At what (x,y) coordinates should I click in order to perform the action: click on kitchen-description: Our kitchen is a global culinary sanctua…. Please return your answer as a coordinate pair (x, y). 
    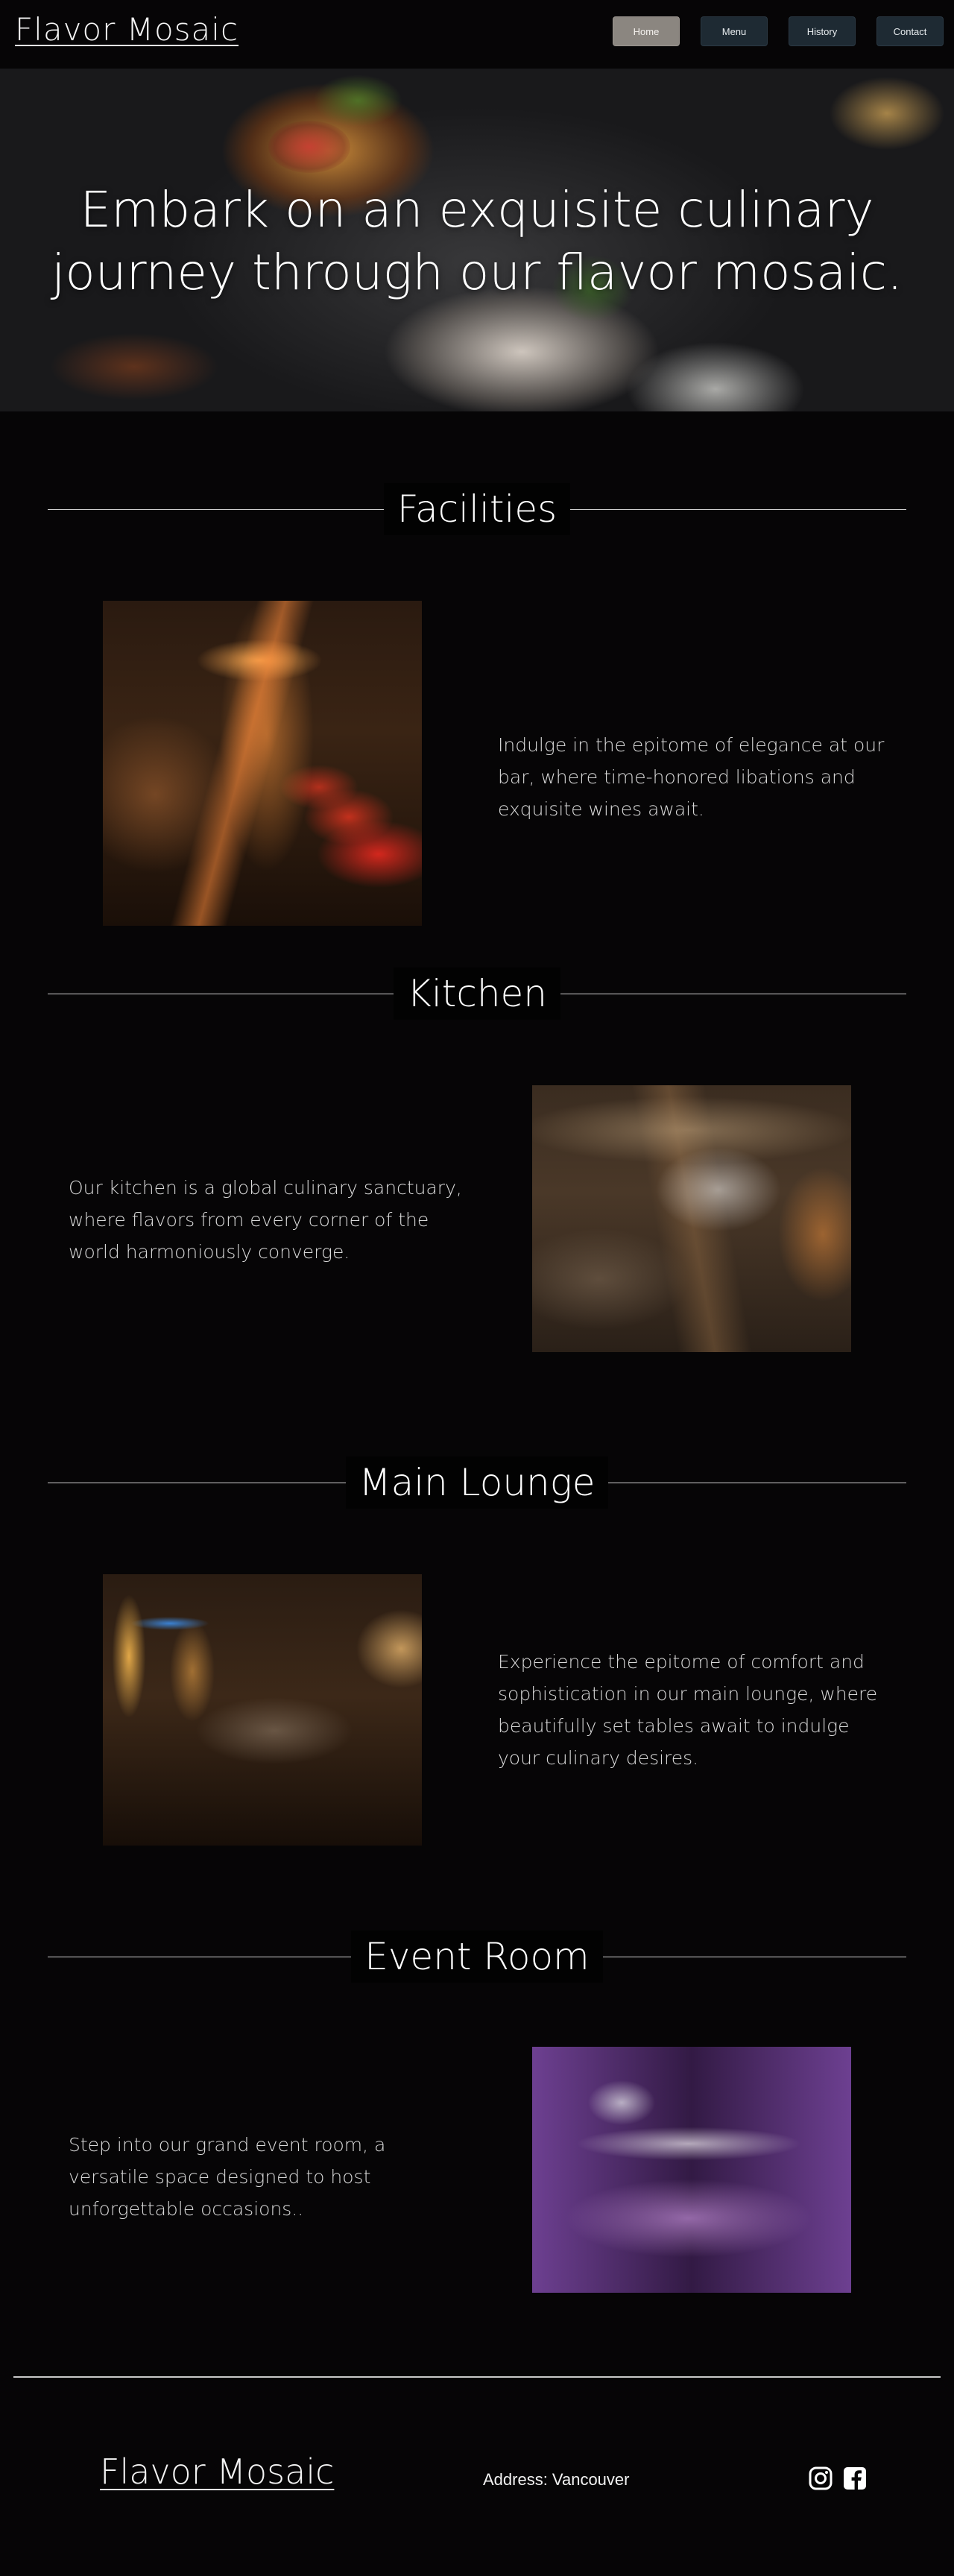
    Looking at the image, I should click on (266, 1220).